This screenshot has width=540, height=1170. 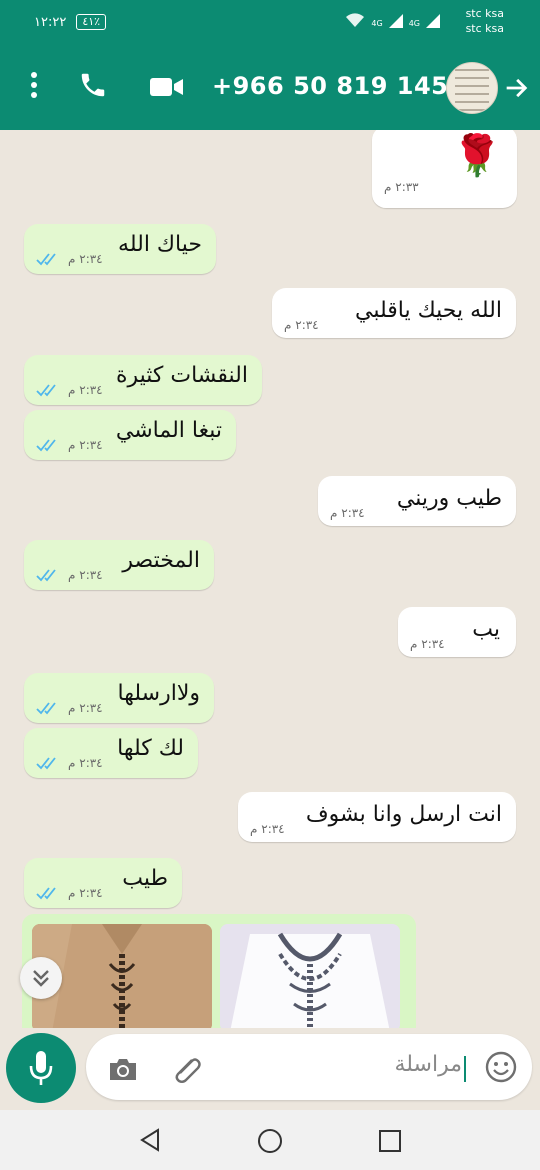 What do you see at coordinates (339, 86) in the screenshot?
I see `contact-name: +966 50 819 1455` at bounding box center [339, 86].